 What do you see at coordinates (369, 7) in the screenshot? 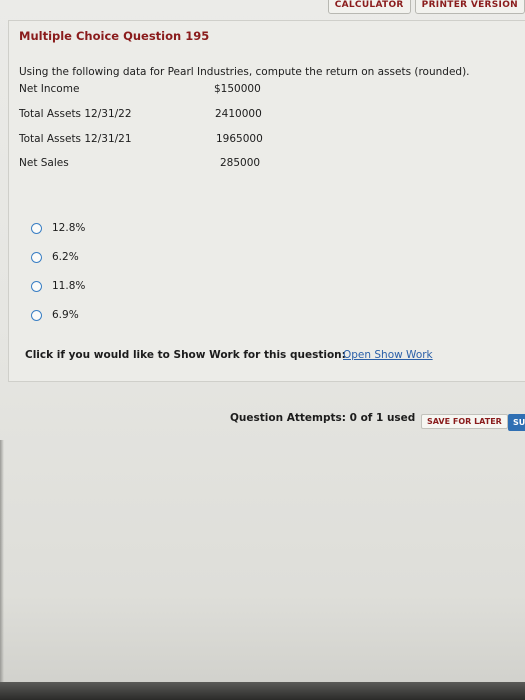
I see `calculator-button: CALCULATOR` at bounding box center [369, 7].